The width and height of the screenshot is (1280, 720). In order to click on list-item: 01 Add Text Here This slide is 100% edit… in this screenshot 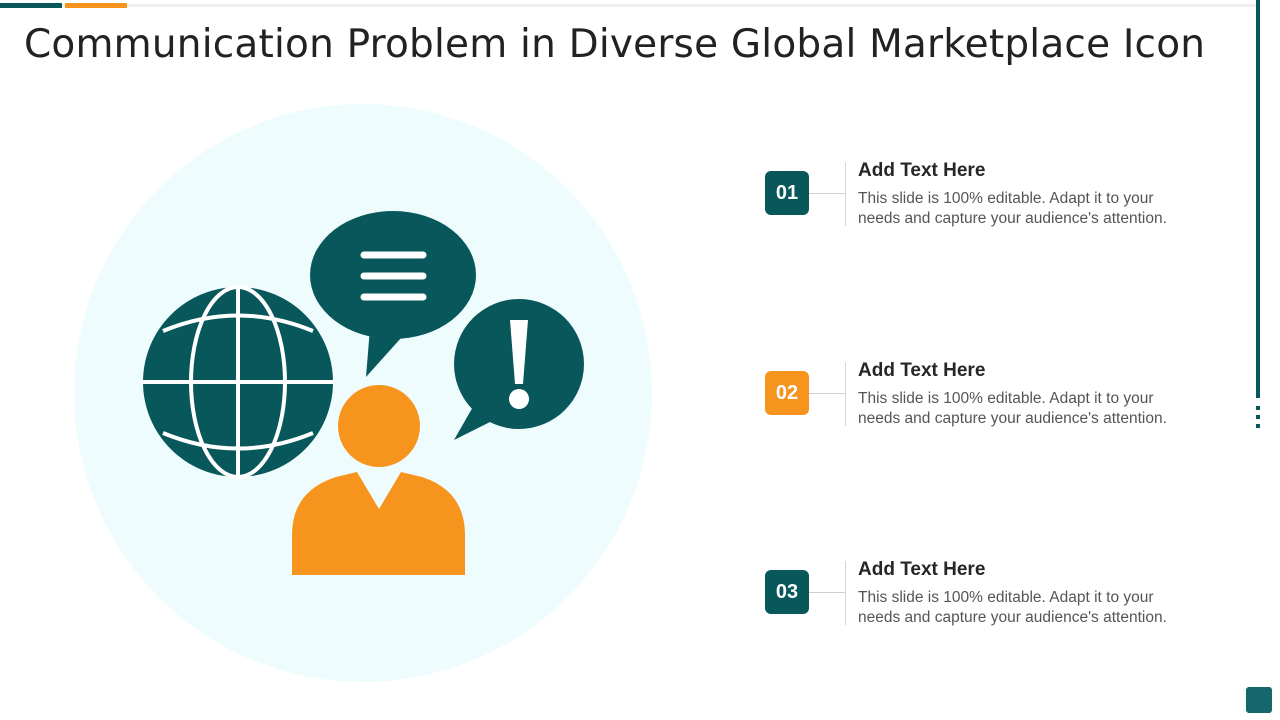, I will do `click(1000, 196)`.